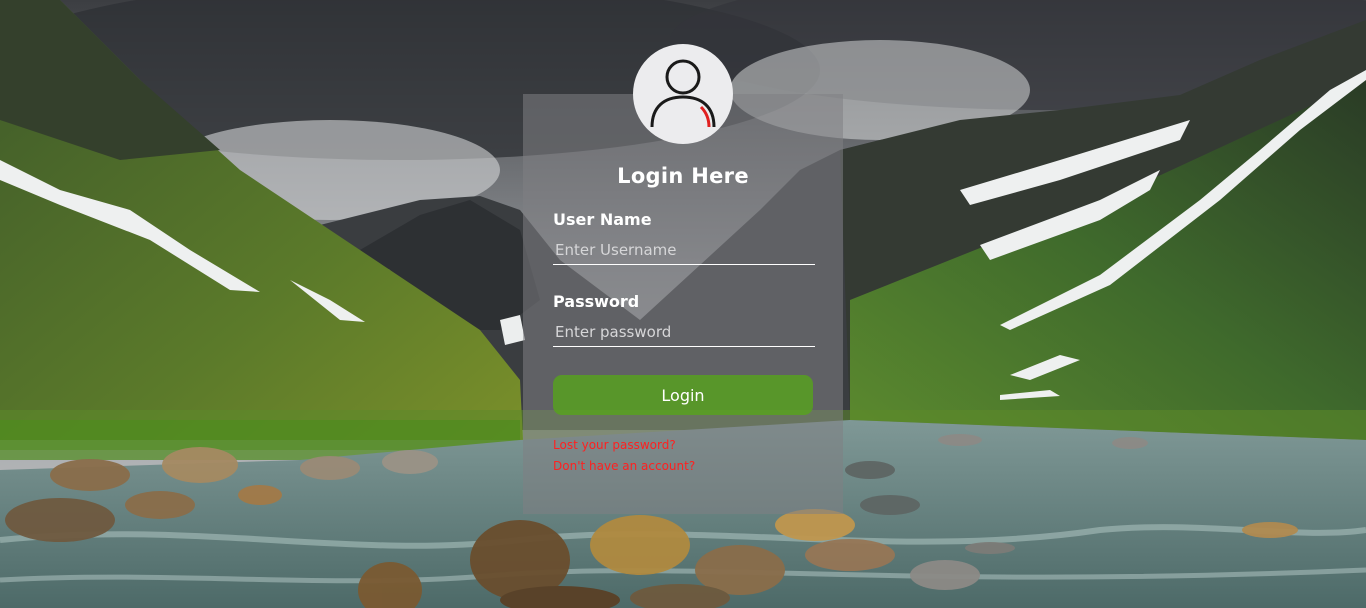 Image resolution: width=1366 pixels, height=608 pixels. Describe the element at coordinates (596, 301) in the screenshot. I see `password-label: Password` at that location.